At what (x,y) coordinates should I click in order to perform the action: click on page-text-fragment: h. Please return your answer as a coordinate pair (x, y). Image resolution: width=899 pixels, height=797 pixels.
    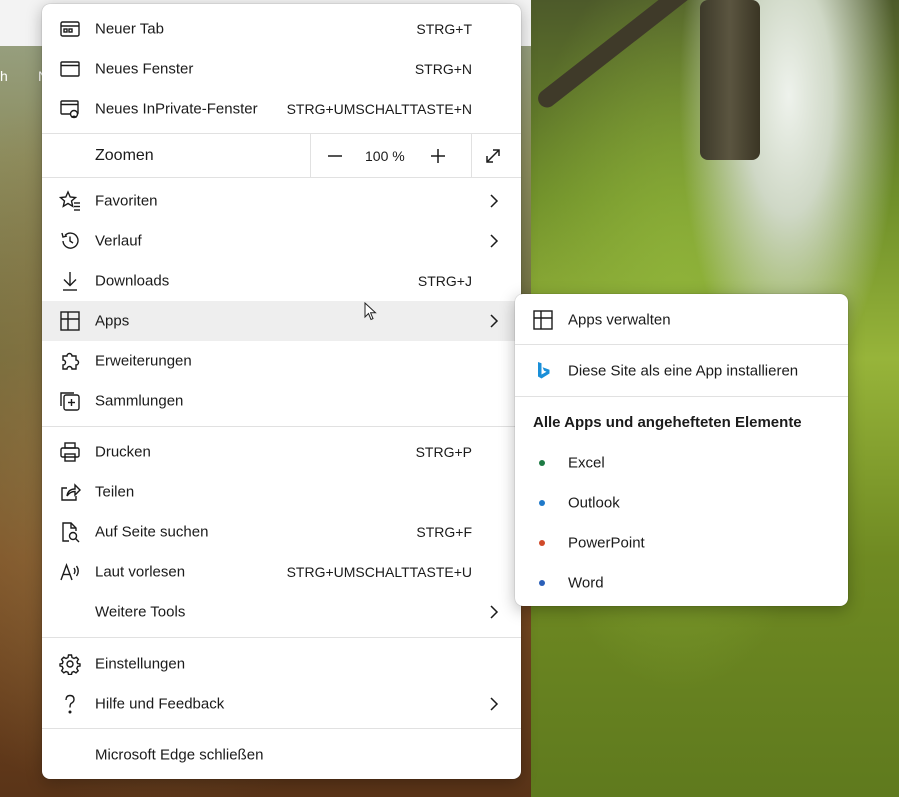
    Looking at the image, I should click on (4, 76).